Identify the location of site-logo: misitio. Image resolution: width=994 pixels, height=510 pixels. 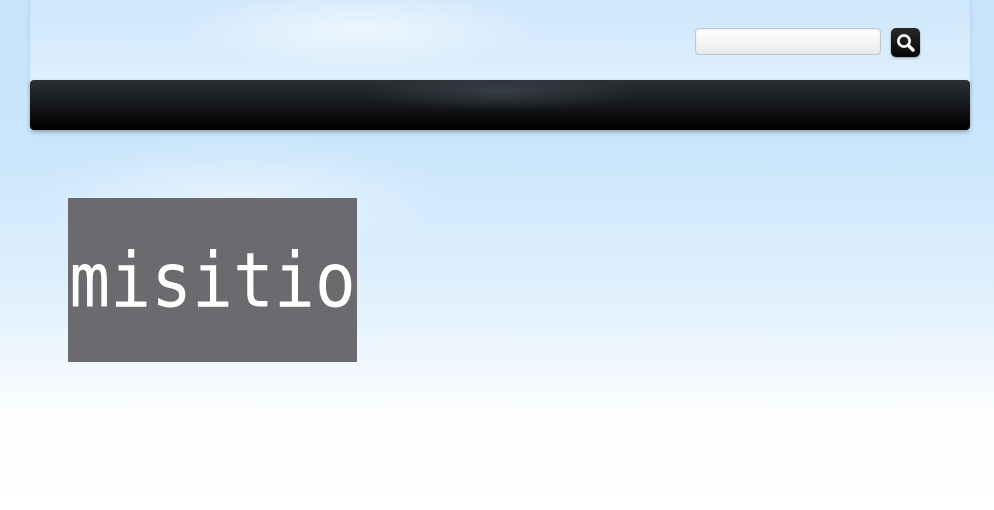
(212, 280).